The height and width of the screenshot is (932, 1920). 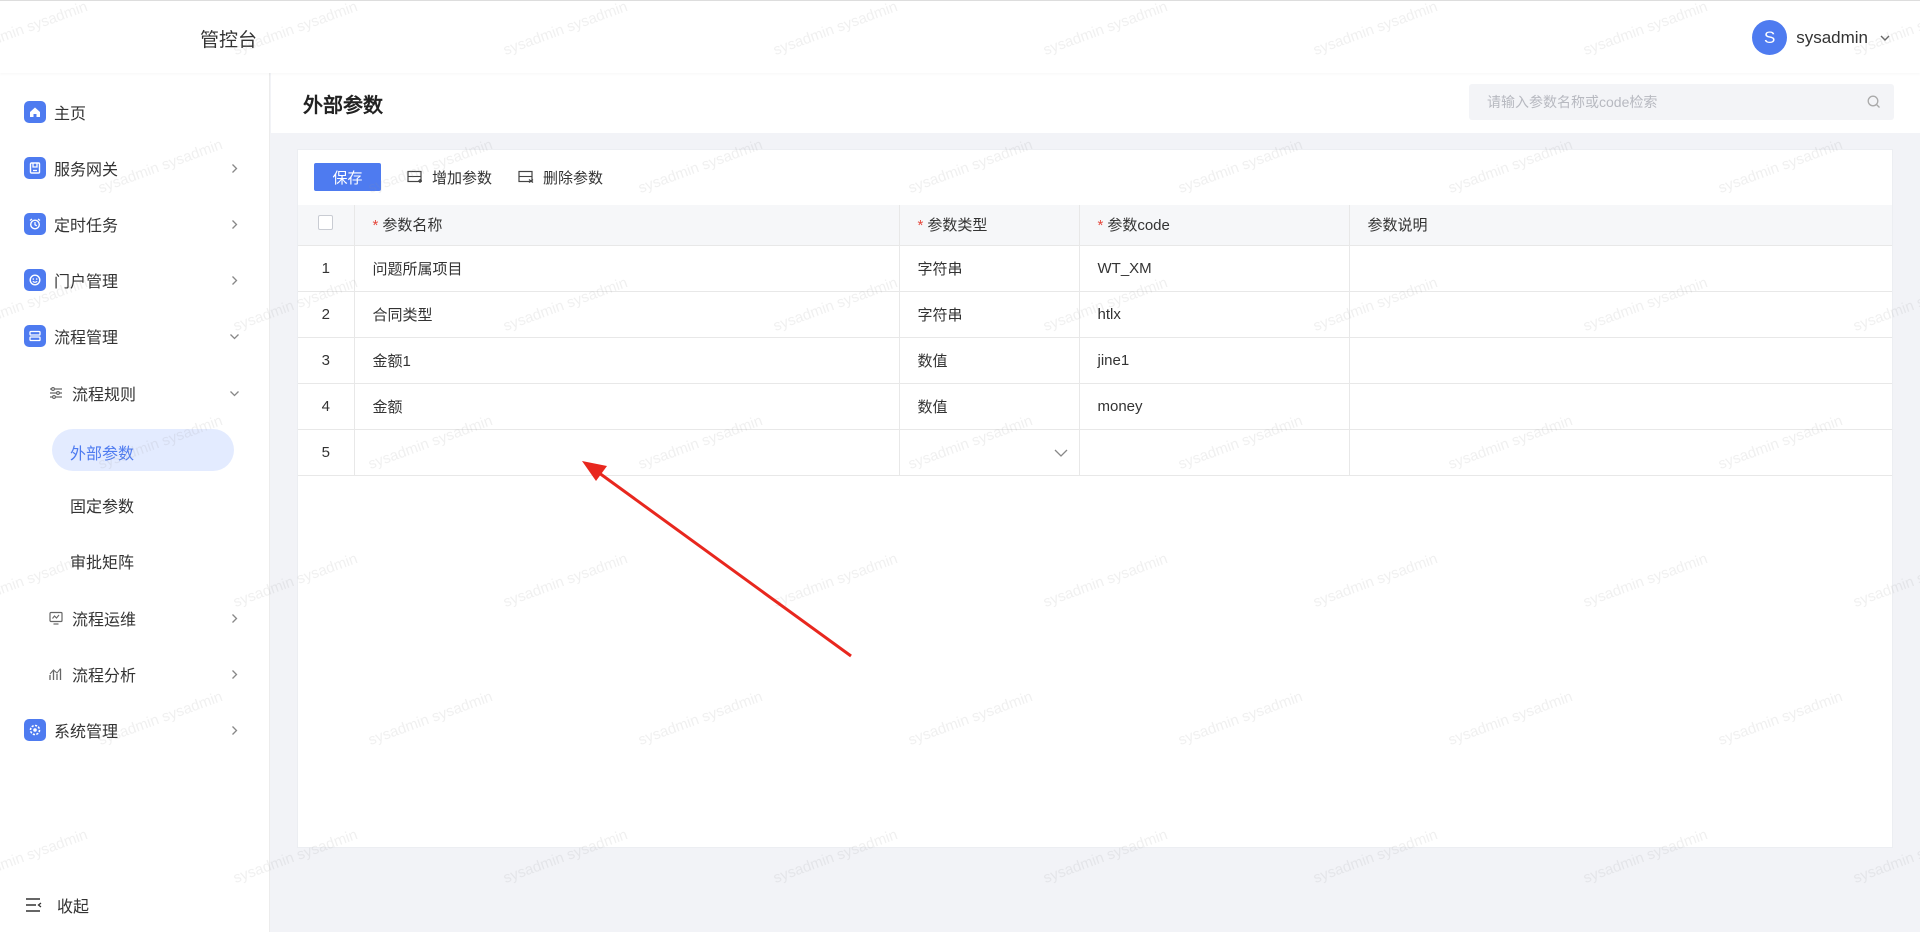 I want to click on sidebar-item-label: 系统管理, so click(x=86, y=732).